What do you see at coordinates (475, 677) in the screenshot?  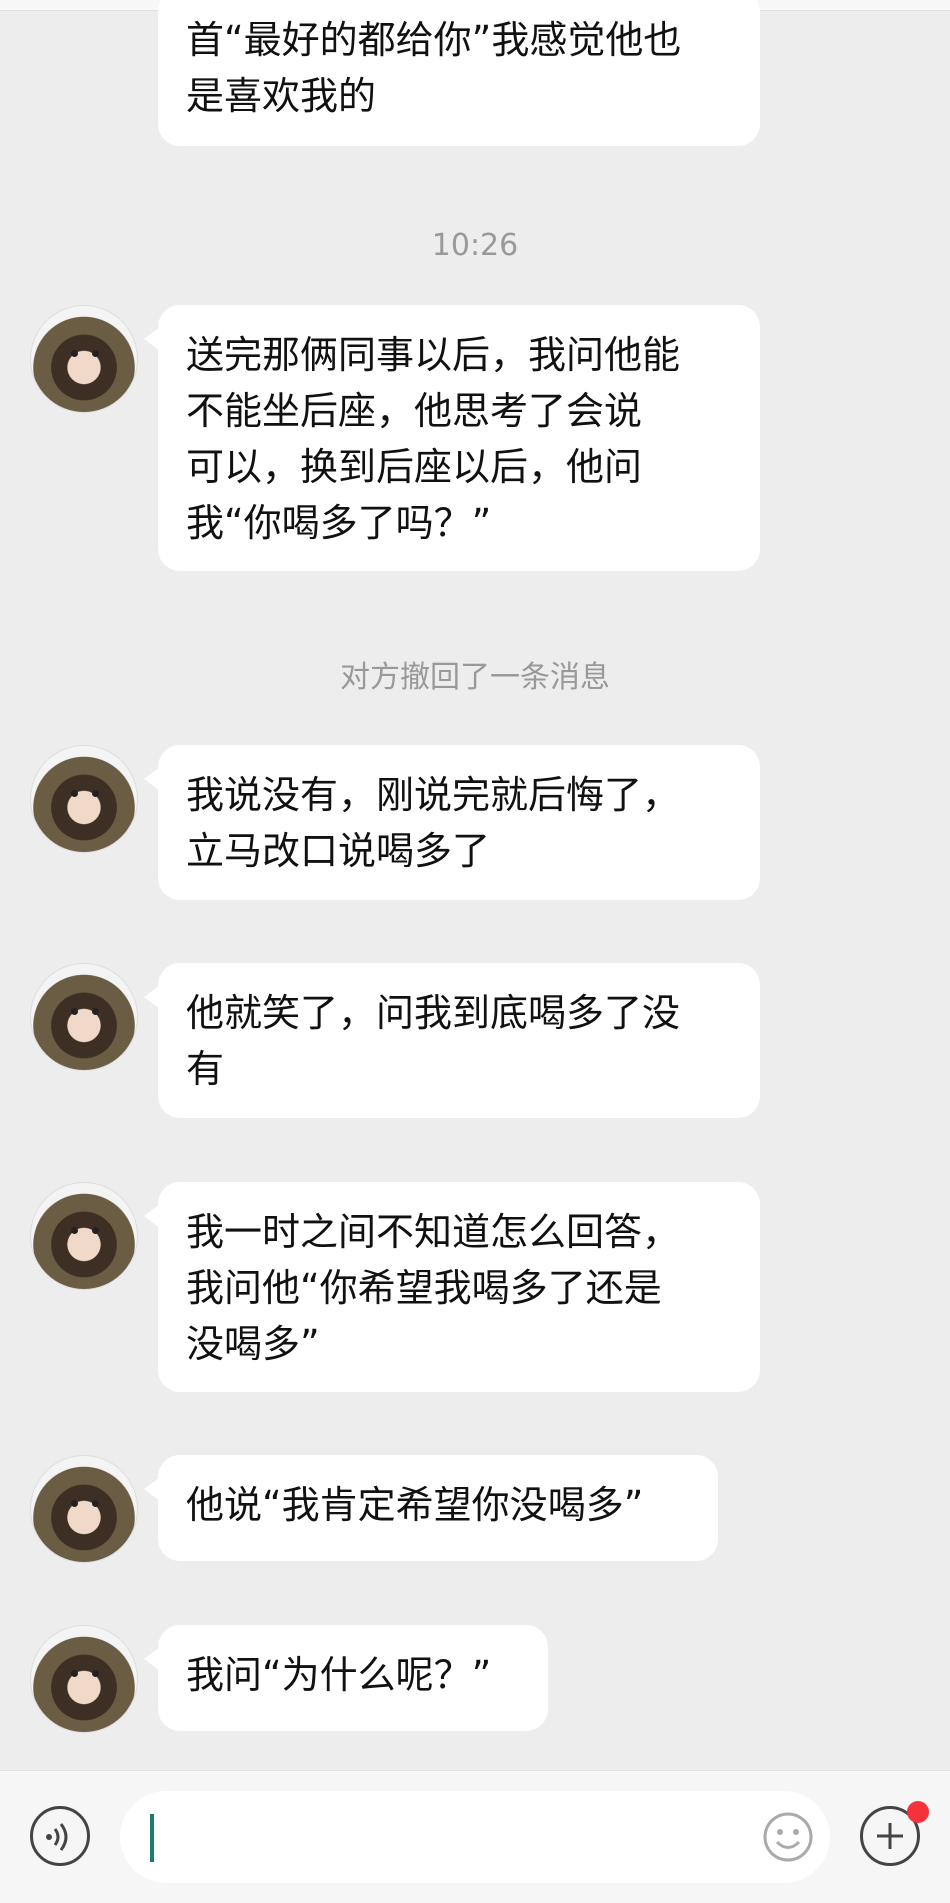 I see `recall-notice: 对方撤回了一条消息` at bounding box center [475, 677].